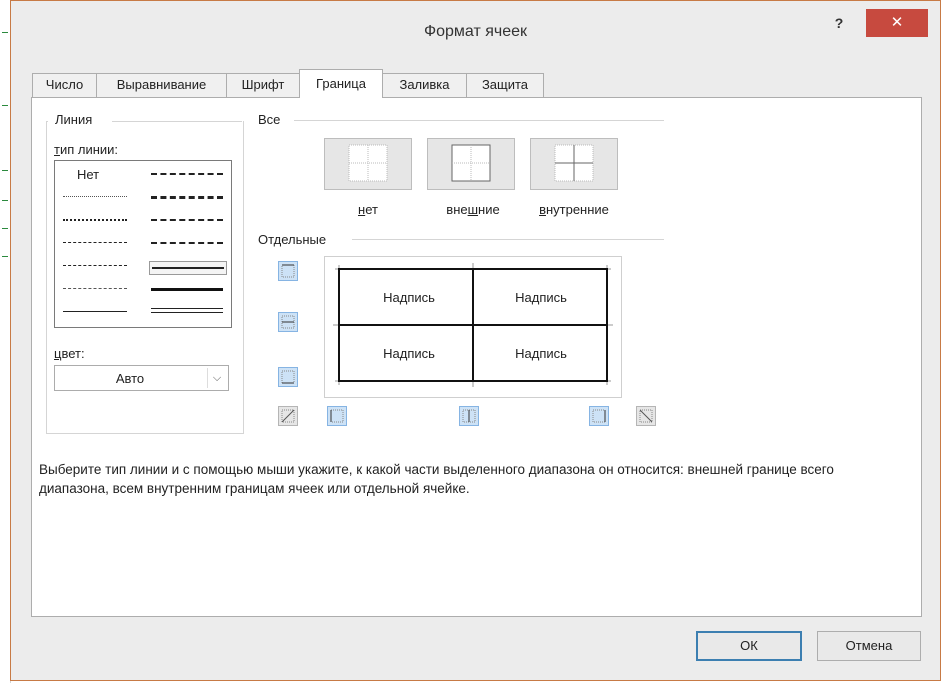 The height and width of the screenshot is (683, 943). I want to click on border-top-button, so click(288, 271).